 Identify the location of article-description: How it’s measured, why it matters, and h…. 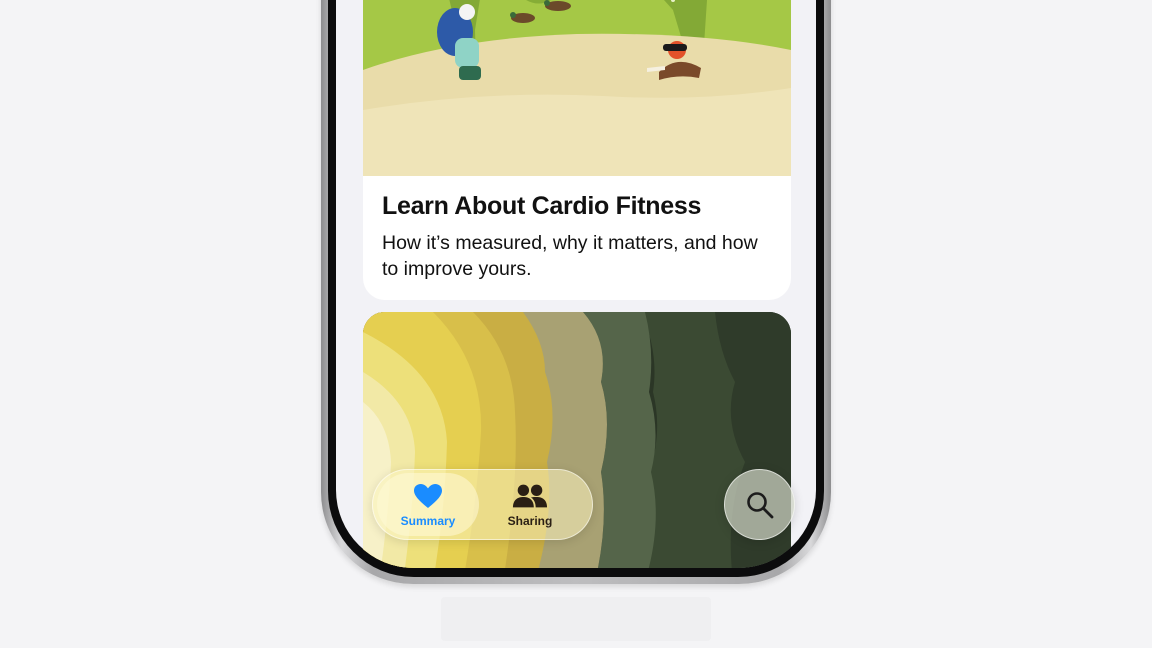
(570, 256).